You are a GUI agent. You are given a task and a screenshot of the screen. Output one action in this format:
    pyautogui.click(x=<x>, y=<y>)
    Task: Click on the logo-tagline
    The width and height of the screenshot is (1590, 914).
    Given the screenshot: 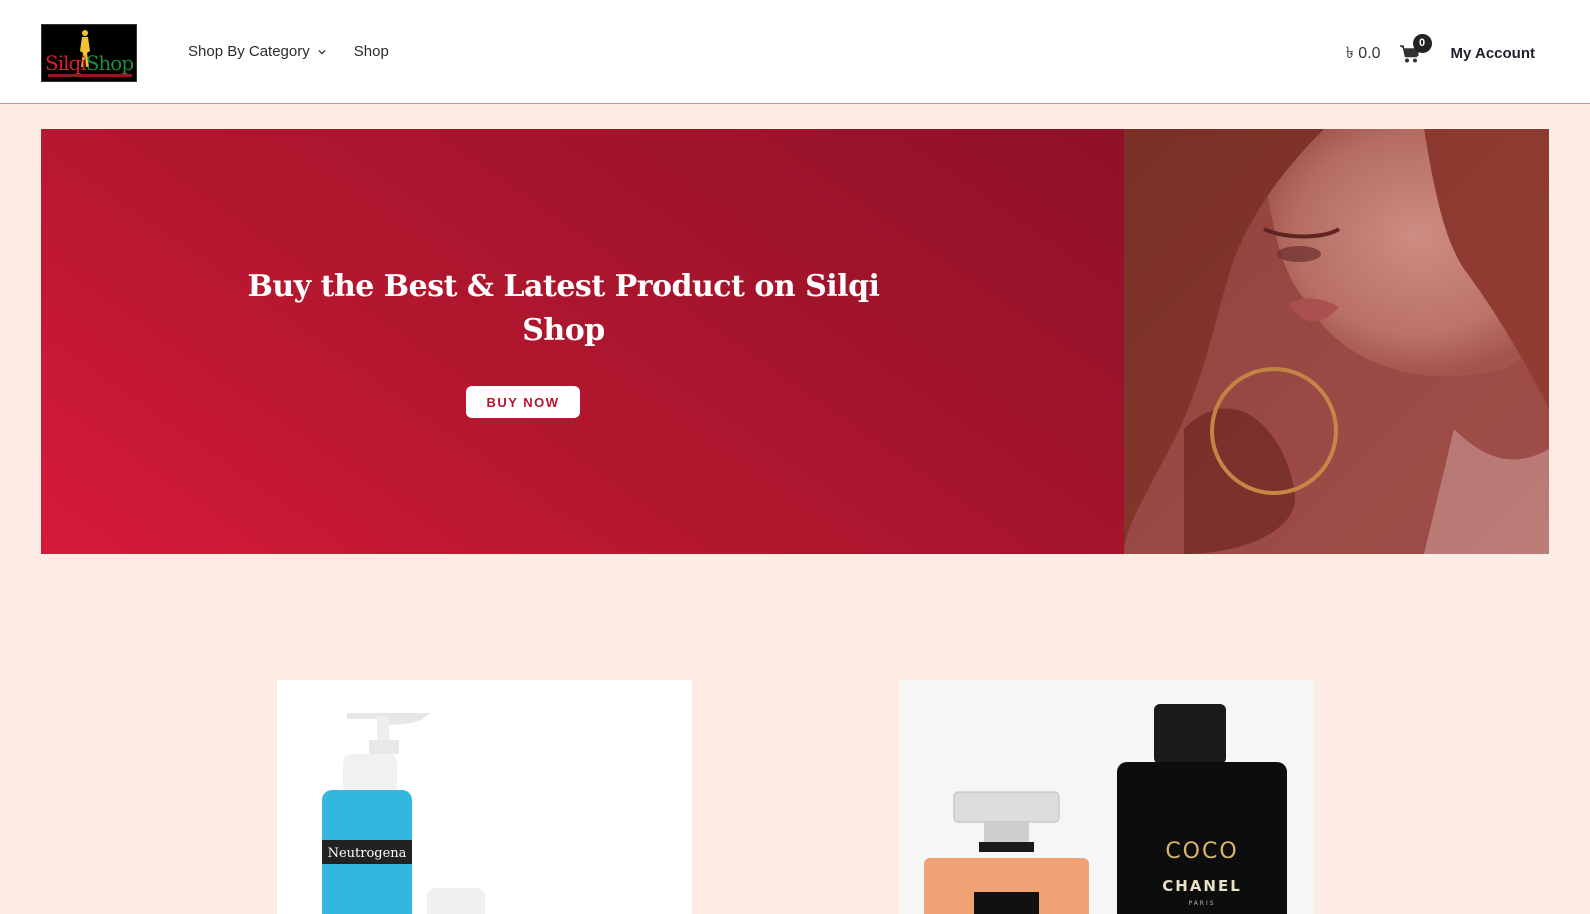 What is the action you would take?
    pyautogui.click(x=90, y=75)
    